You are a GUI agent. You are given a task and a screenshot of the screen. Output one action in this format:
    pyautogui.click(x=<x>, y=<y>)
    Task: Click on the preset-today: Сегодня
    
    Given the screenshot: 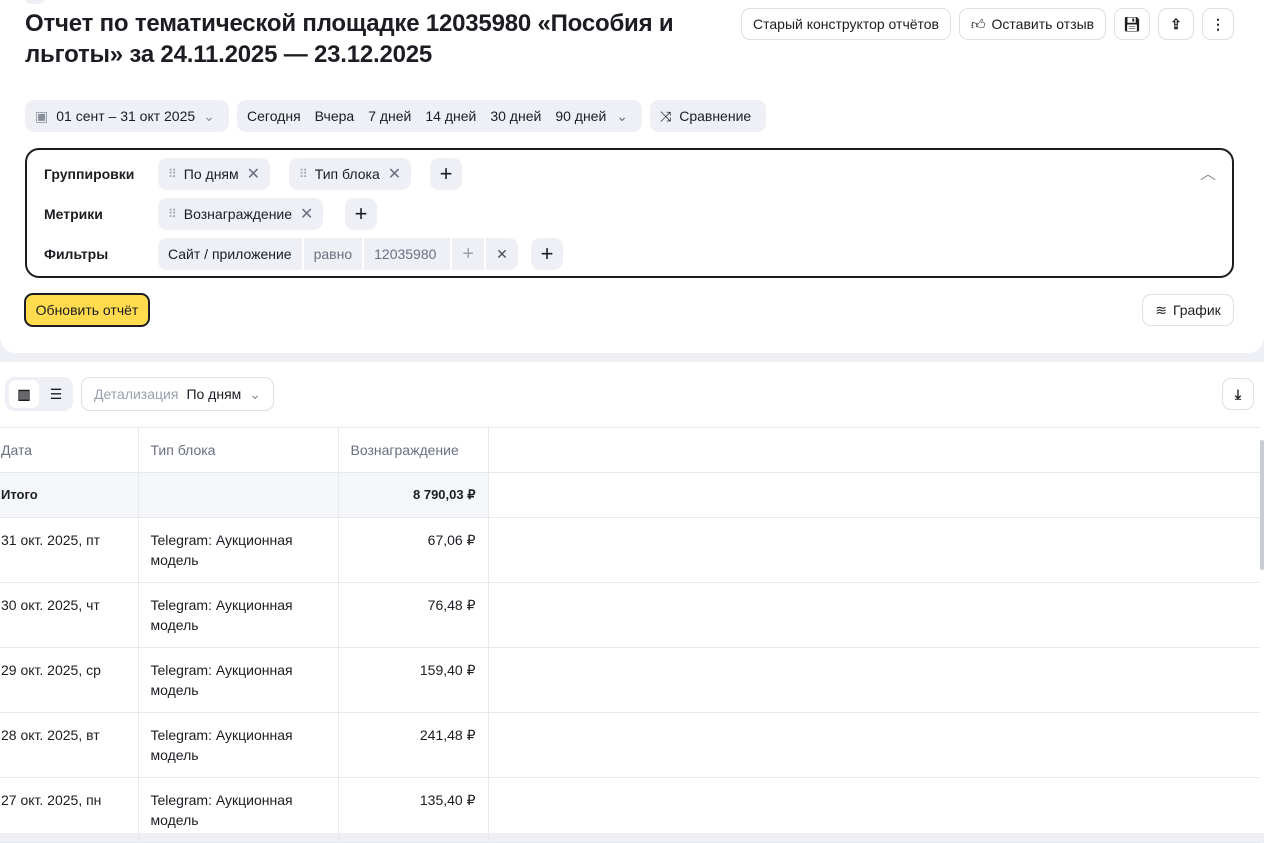 What is the action you would take?
    pyautogui.click(x=274, y=116)
    